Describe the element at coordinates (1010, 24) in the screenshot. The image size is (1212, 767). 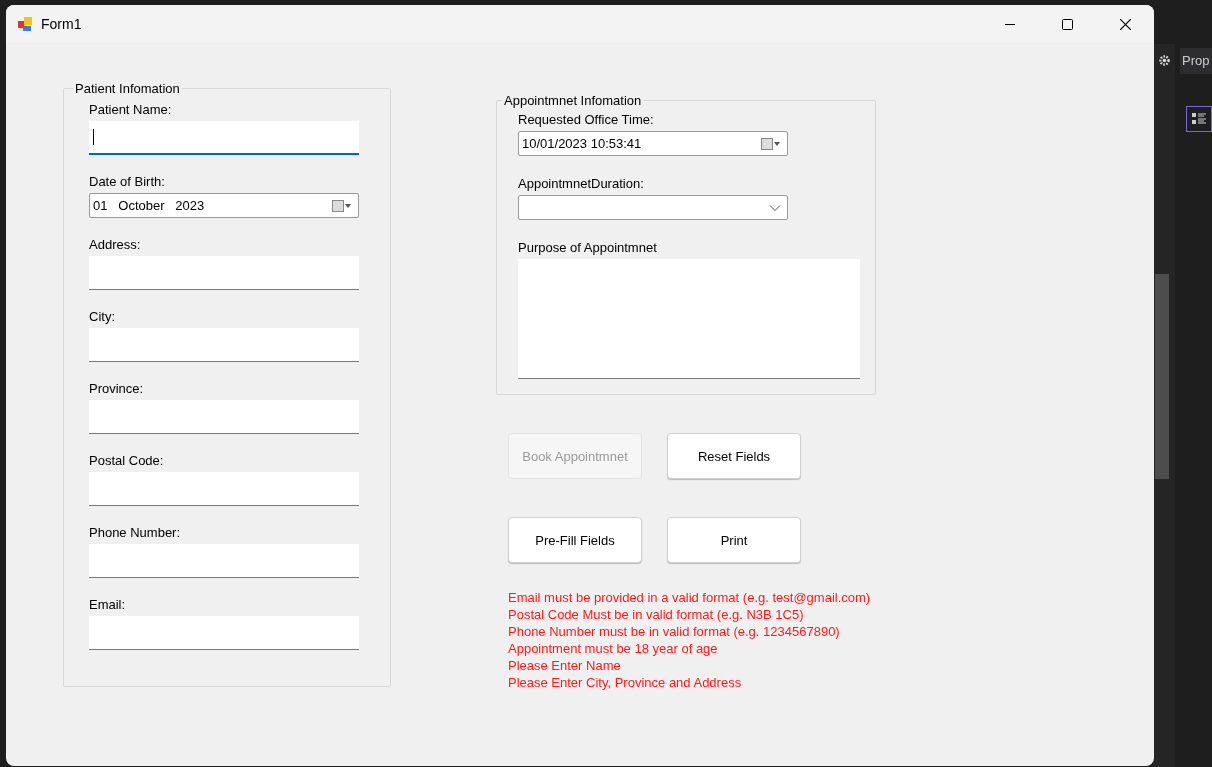
I see `minimize-icon` at that location.